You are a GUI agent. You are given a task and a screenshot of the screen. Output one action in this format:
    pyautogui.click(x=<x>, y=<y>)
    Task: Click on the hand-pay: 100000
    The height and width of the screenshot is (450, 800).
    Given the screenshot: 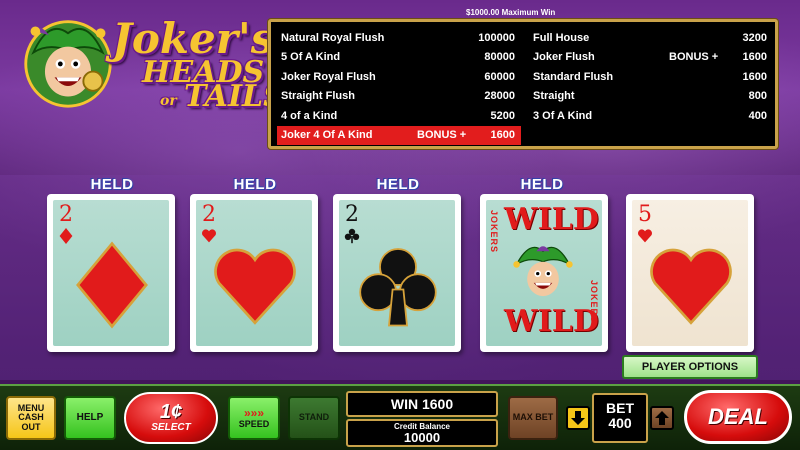 What is the action you would take?
    pyautogui.click(x=496, y=37)
    